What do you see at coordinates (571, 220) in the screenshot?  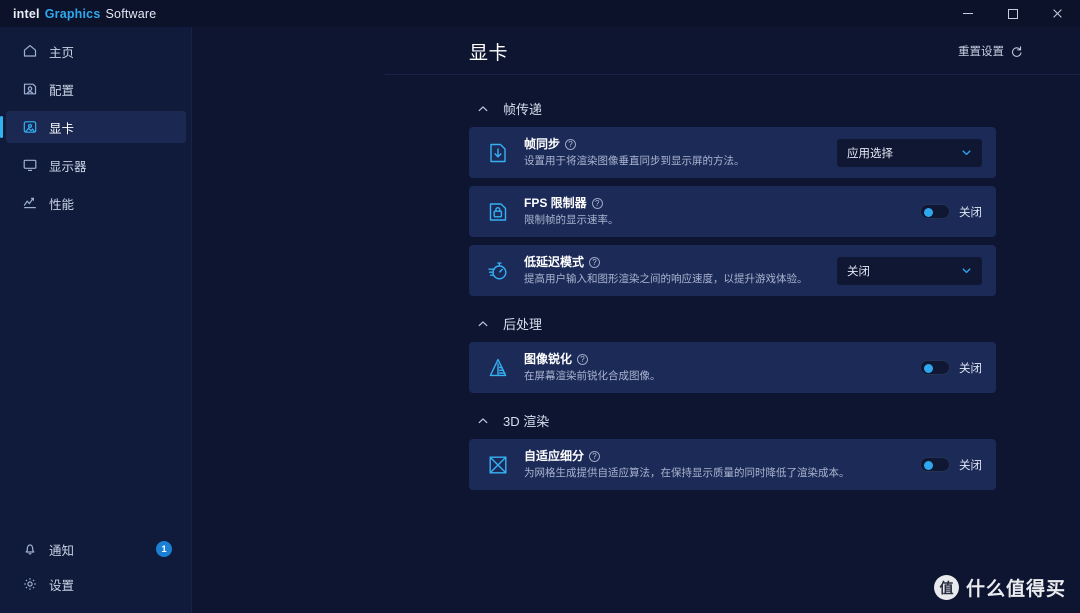 I see `setting-description: 限制帧的显示速率。` at bounding box center [571, 220].